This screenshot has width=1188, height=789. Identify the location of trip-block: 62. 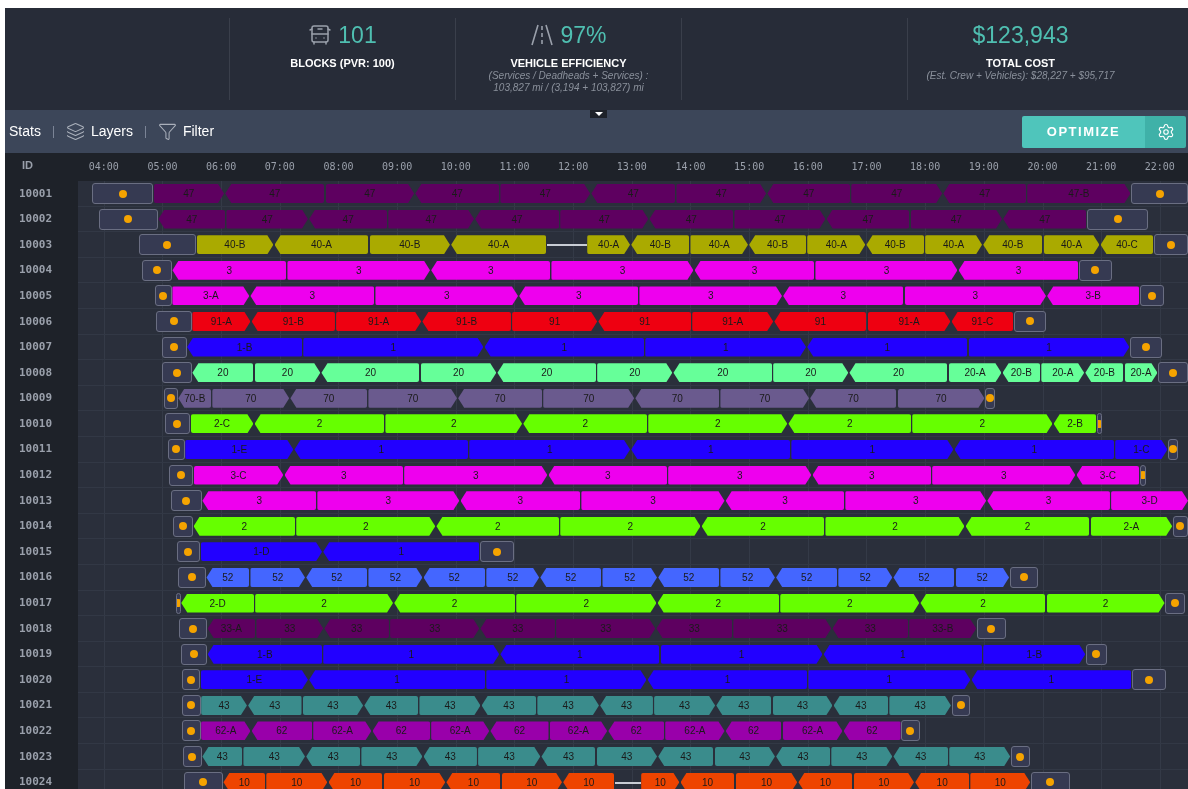
(636, 731).